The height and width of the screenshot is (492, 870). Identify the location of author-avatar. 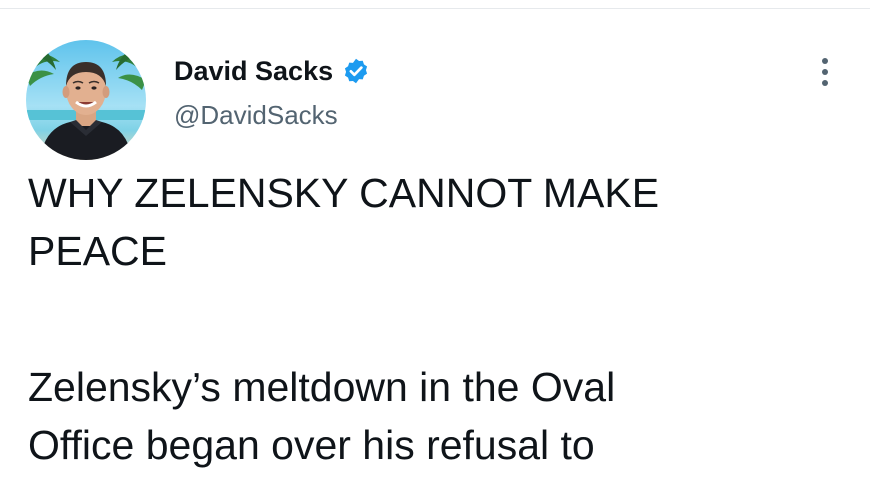
(86, 100).